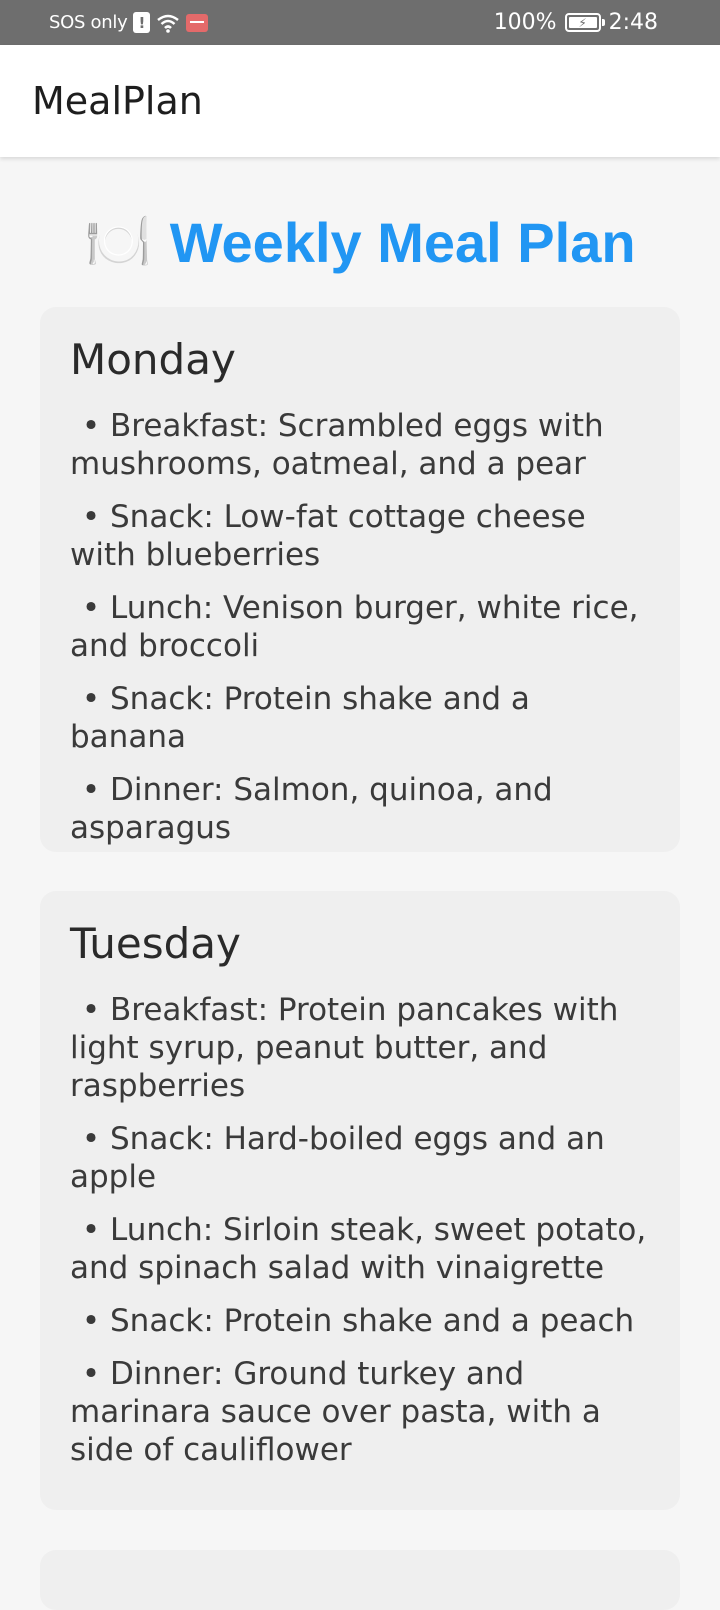 This screenshot has height=1610, width=720. Describe the element at coordinates (360, 1321) in the screenshot. I see `meal-item: • Snack: Protein shake and a peach` at that location.